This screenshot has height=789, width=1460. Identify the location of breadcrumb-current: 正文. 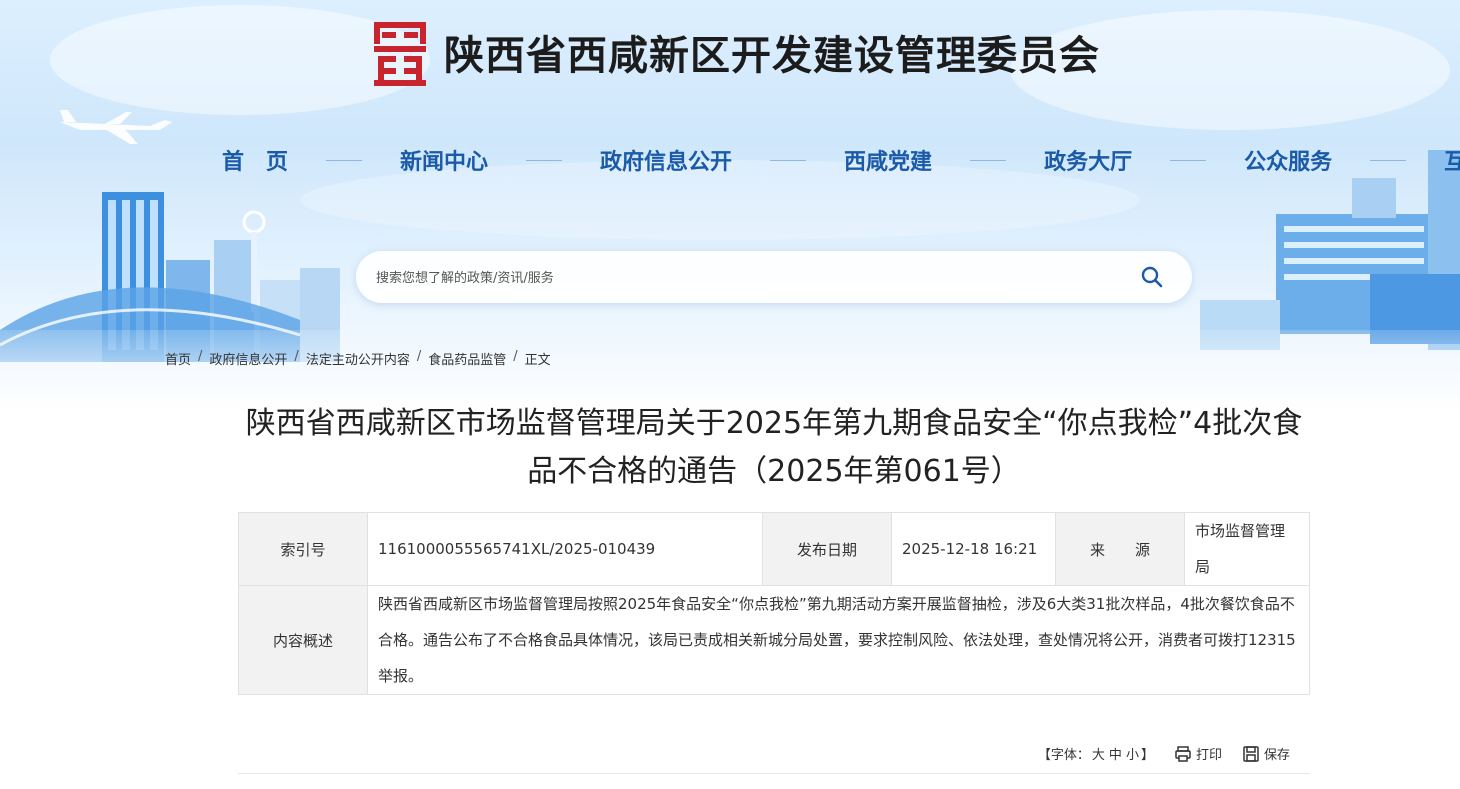
(537, 360).